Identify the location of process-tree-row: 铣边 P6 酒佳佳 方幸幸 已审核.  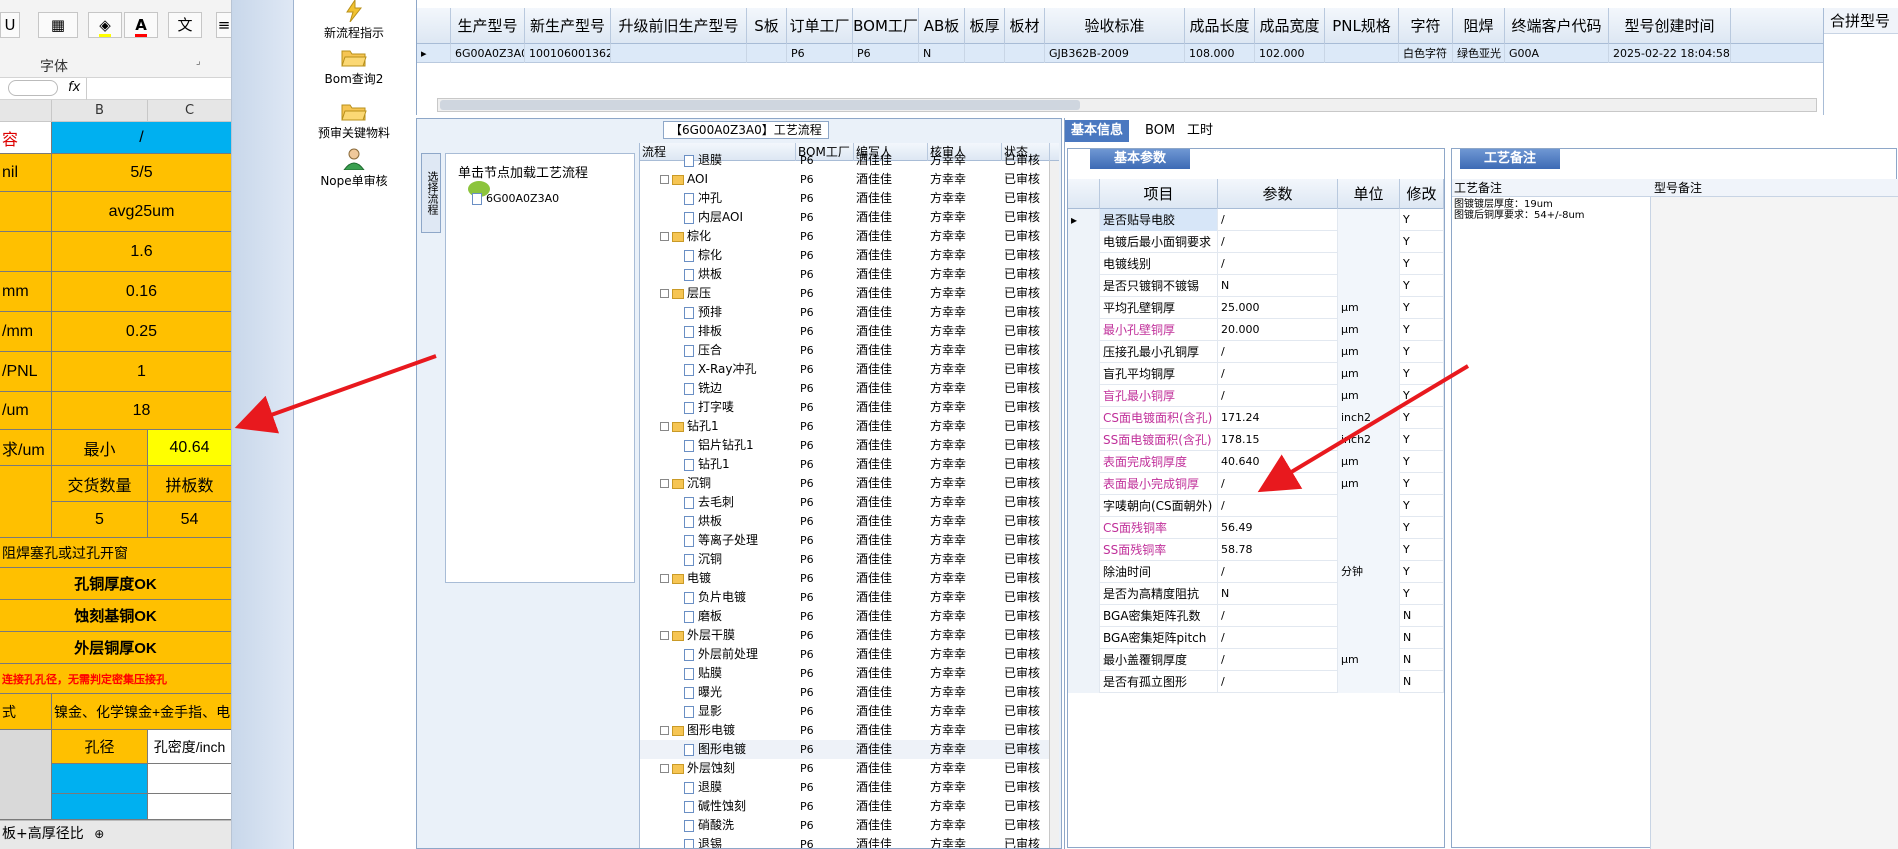
(849, 388).